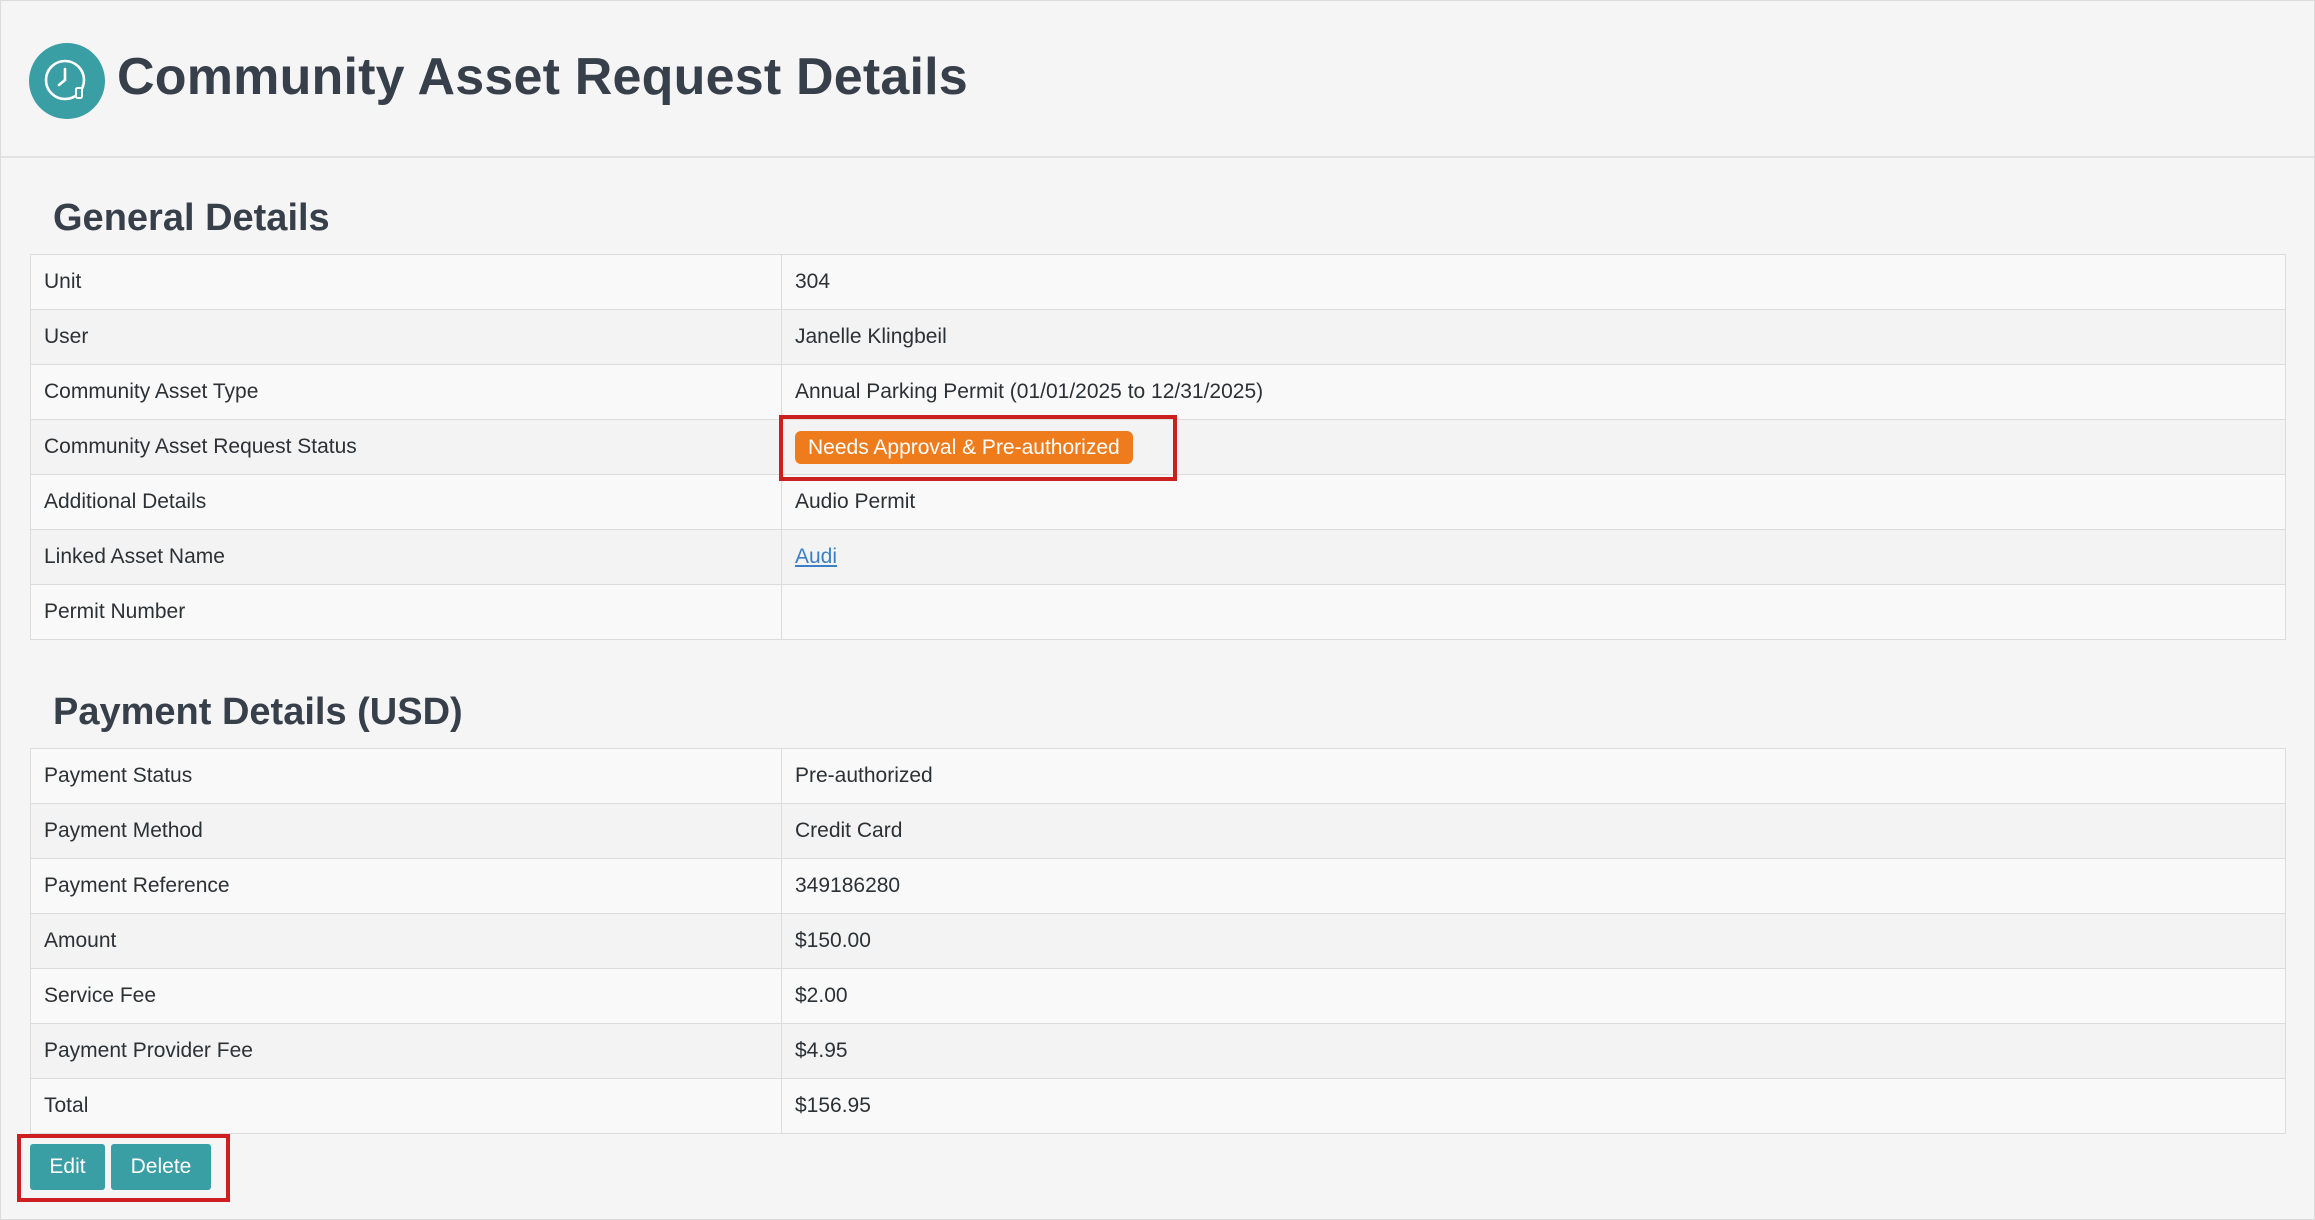 The width and height of the screenshot is (2315, 1220). What do you see at coordinates (1533, 612) in the screenshot?
I see `row-value` at bounding box center [1533, 612].